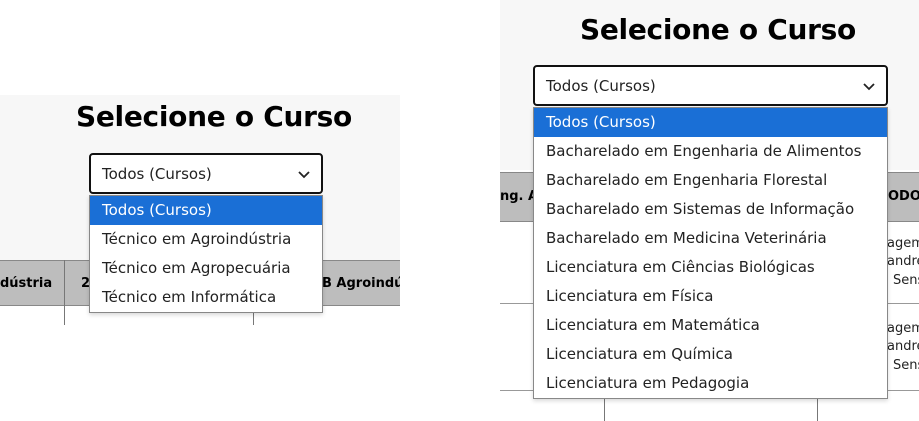 The width and height of the screenshot is (919, 421). I want to click on course-option: Bacharelado em Medicina Veterinária, so click(710, 238).